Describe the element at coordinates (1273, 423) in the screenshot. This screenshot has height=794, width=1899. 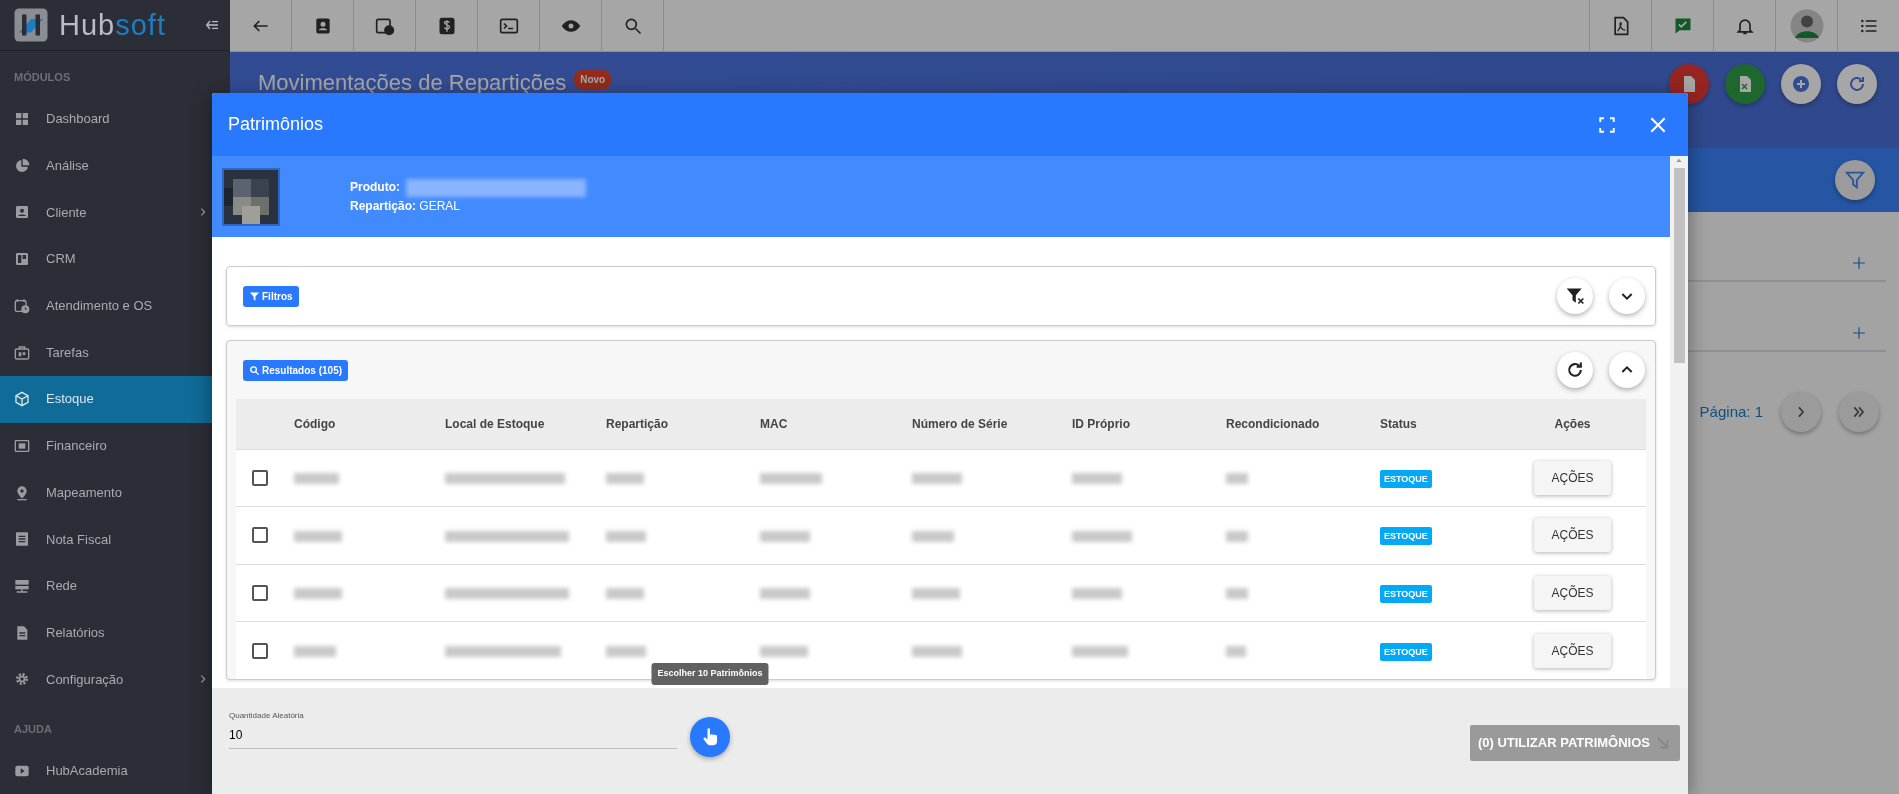
I see `column-header: Recondicionado` at that location.